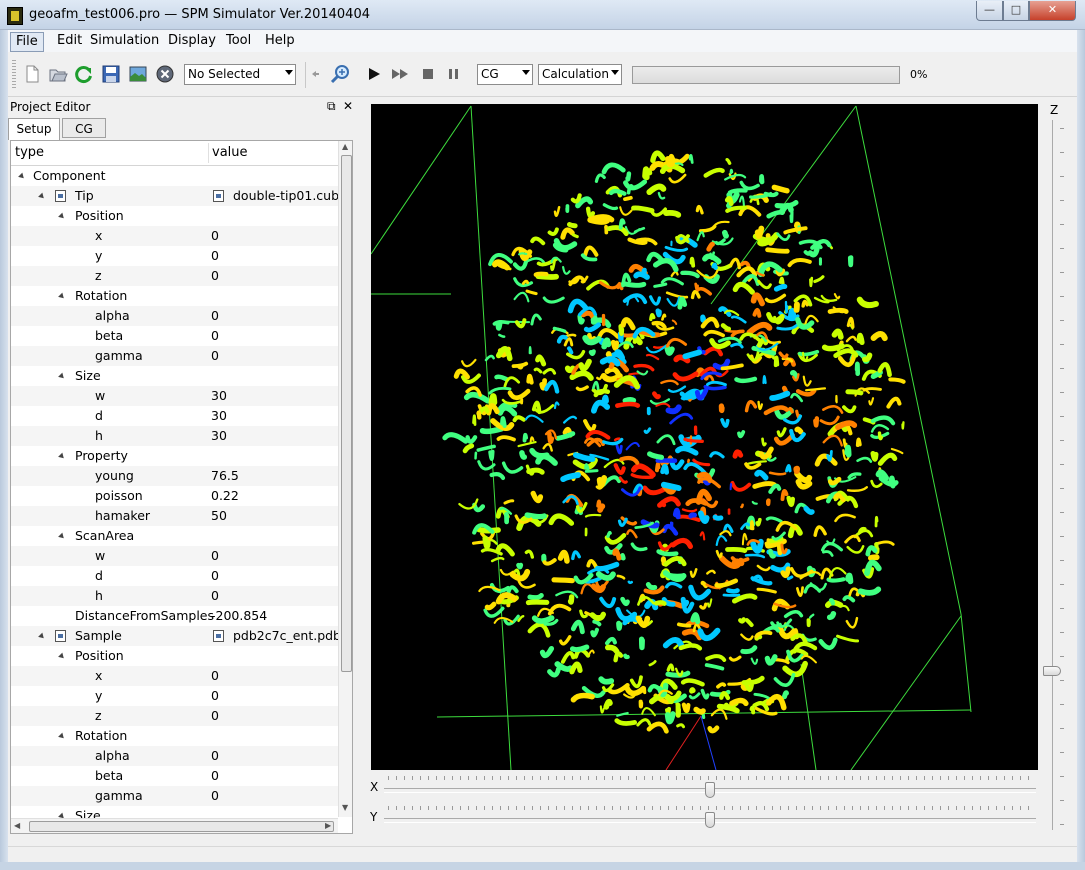 This screenshot has width=1085, height=870. I want to click on scroll-left-icon: ◀, so click(17, 825).